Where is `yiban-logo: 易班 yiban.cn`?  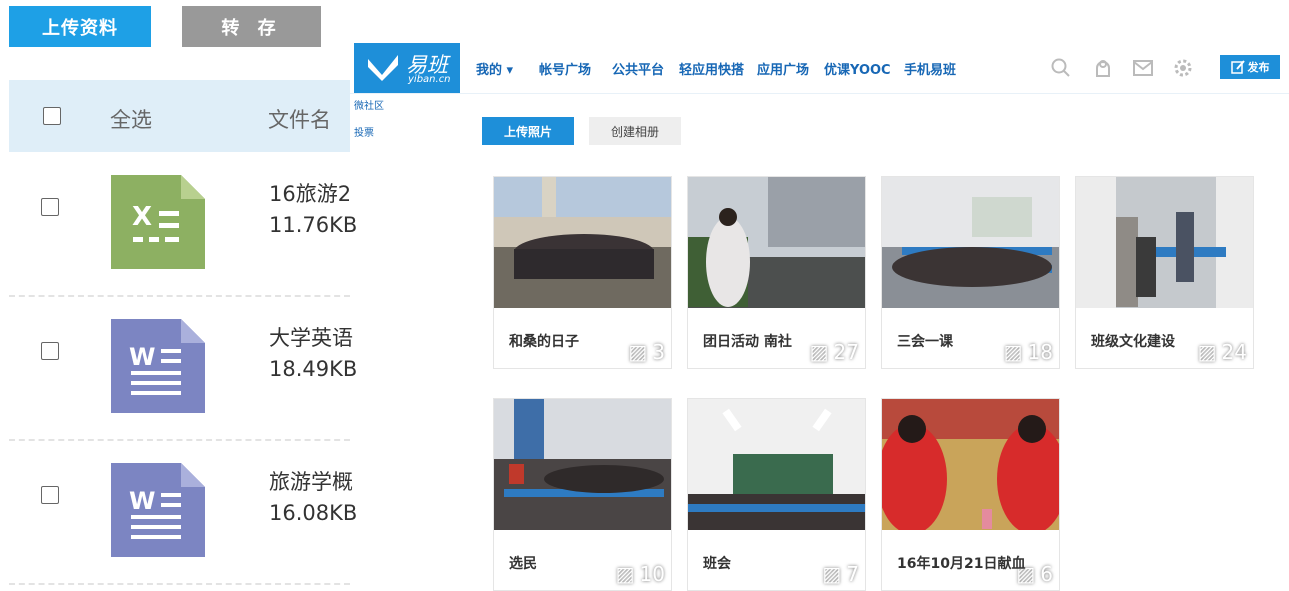
yiban-logo: 易班 yiban.cn is located at coordinates (407, 68).